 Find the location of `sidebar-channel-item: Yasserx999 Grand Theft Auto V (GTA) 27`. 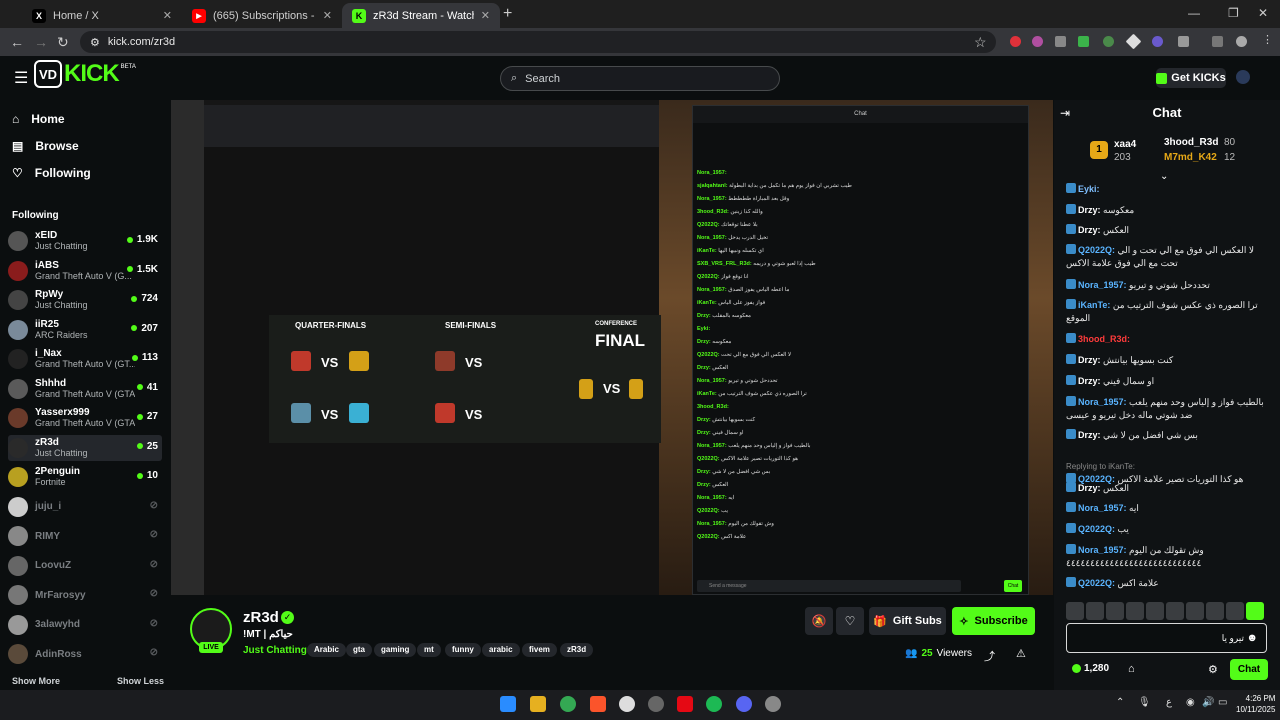

sidebar-channel-item: Yasserx999 Grand Theft Auto V (GTA) 27 is located at coordinates (85, 418).